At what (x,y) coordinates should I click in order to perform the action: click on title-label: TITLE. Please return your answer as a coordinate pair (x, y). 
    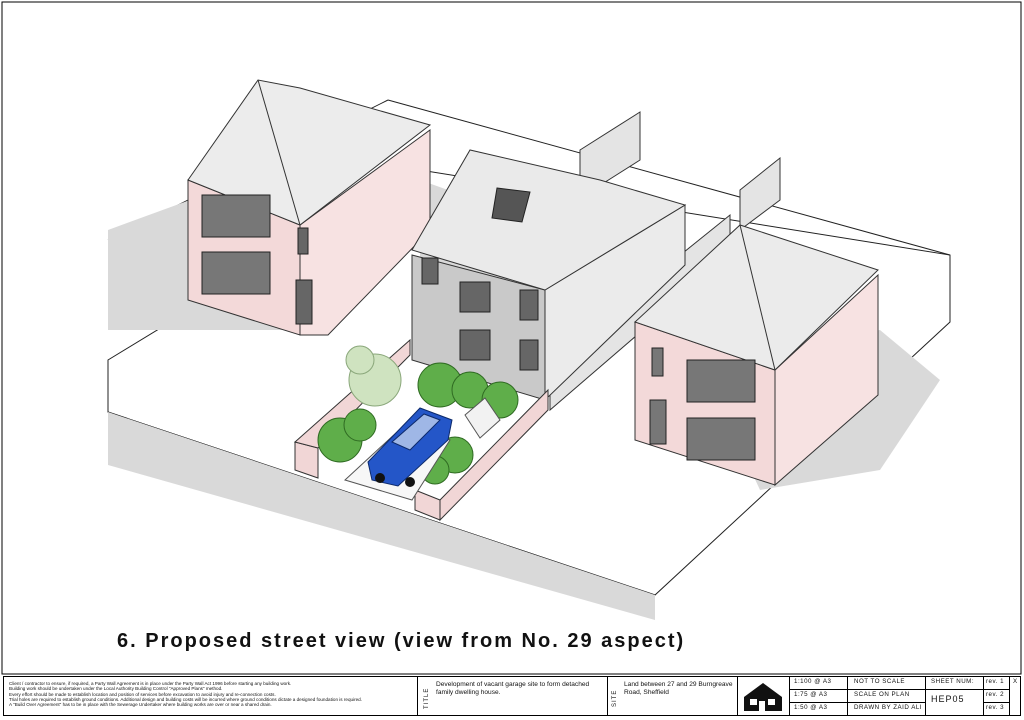
    Looking at the image, I should click on (427, 698).